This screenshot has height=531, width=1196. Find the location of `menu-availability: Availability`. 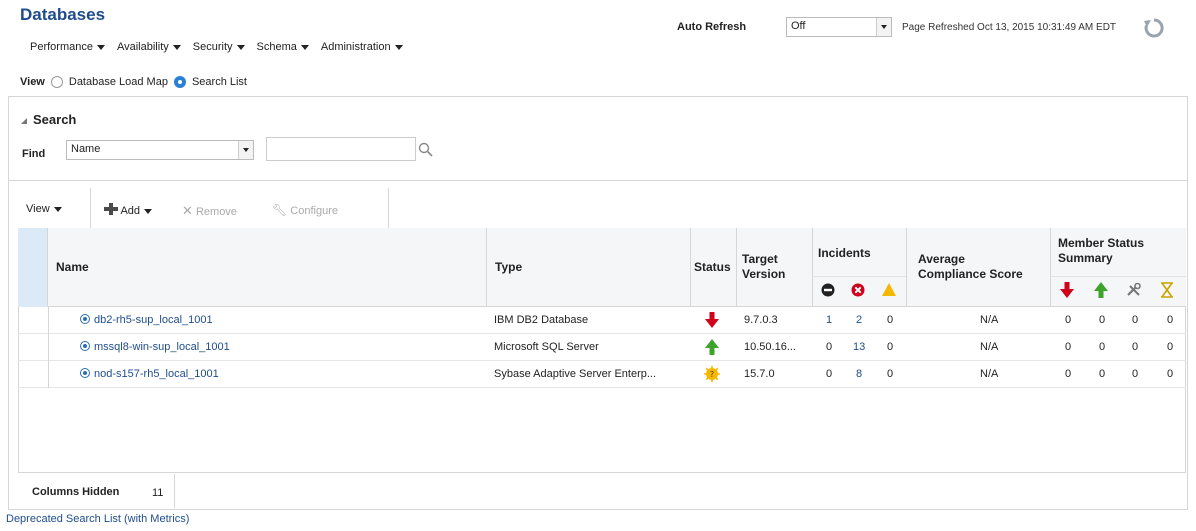

menu-availability: Availability is located at coordinates (149, 47).